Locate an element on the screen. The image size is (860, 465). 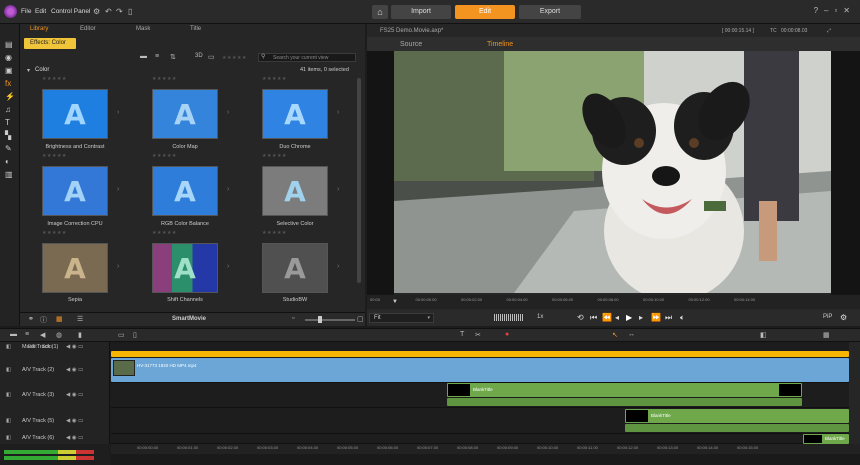
volume-icon: 🔈︎ is located at coordinates (682, 318).